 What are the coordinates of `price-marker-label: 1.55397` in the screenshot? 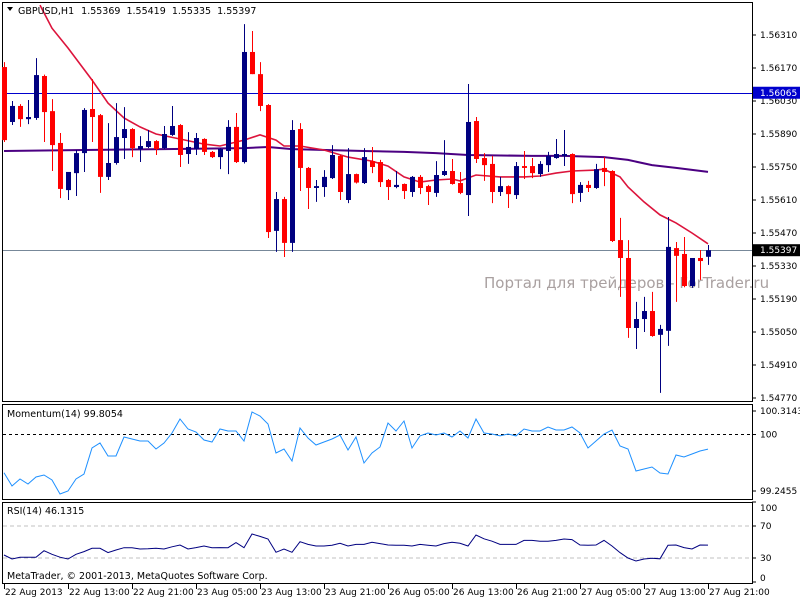 It's located at (778, 251).